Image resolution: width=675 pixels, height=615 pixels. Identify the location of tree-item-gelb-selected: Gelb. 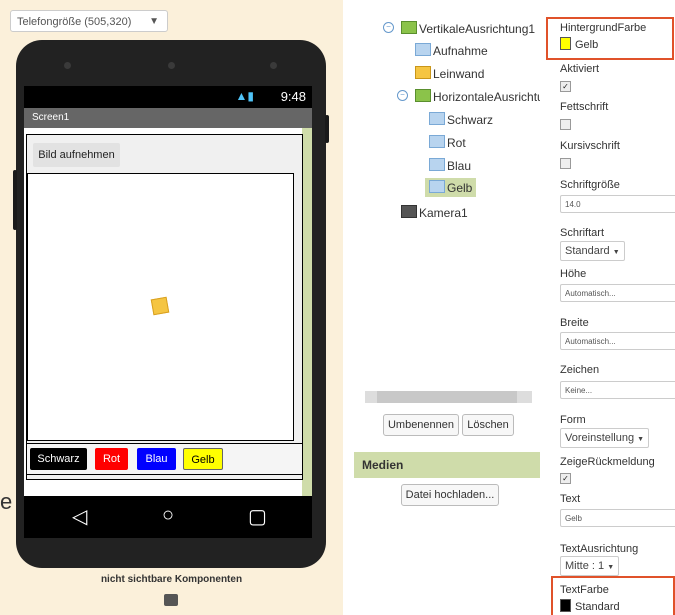
(451, 187).